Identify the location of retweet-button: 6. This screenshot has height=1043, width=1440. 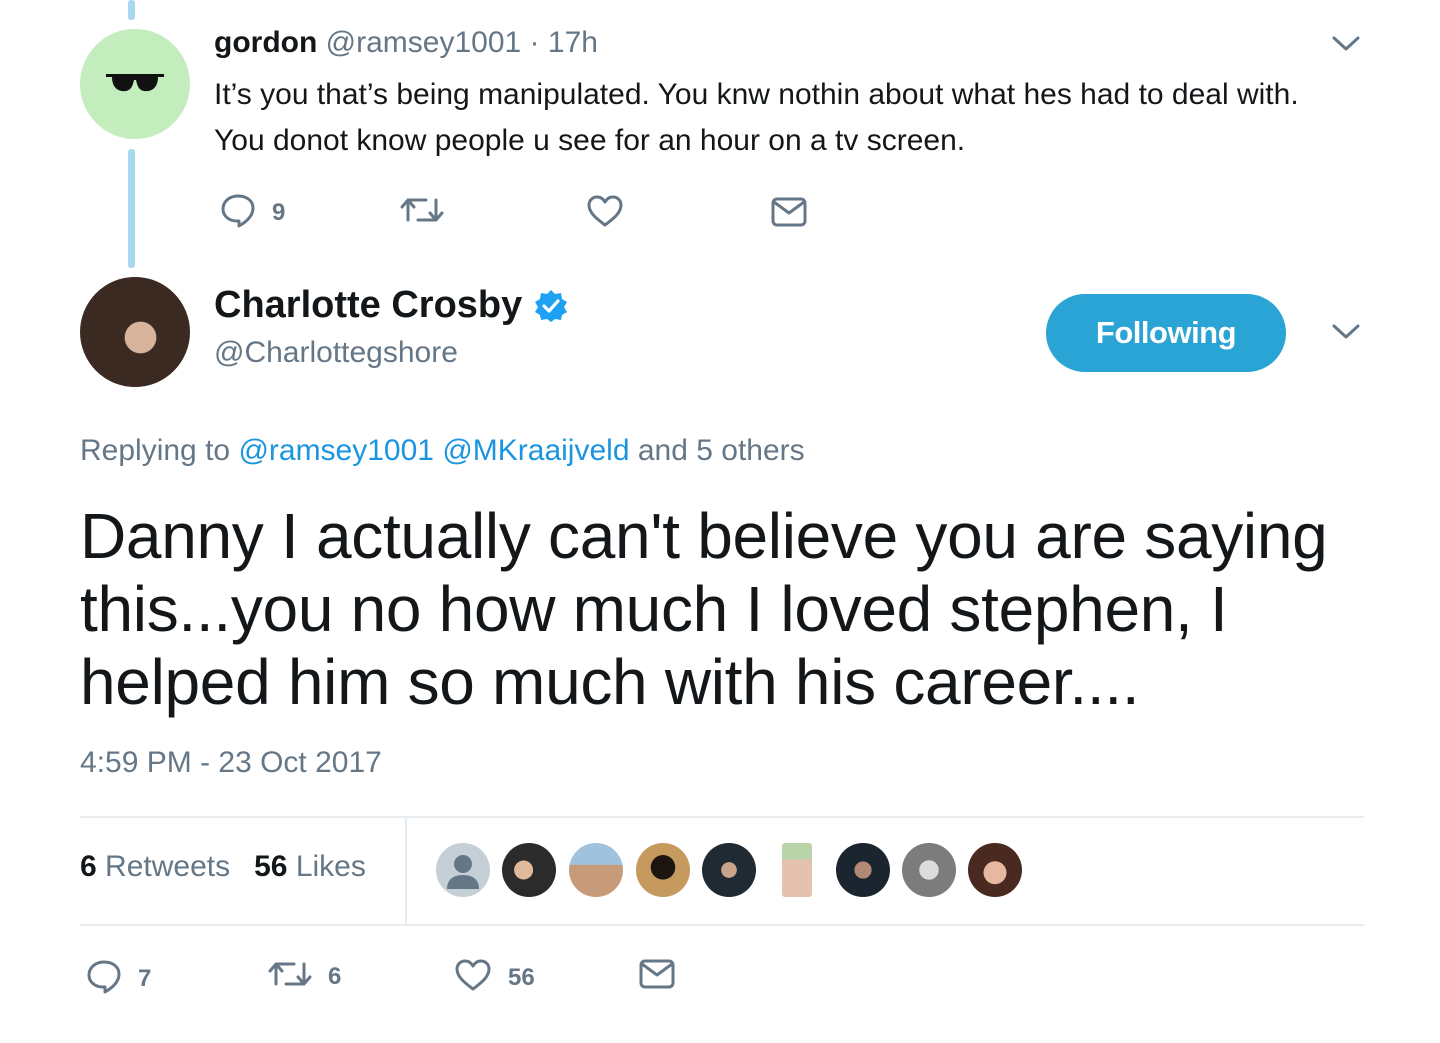
(304, 976).